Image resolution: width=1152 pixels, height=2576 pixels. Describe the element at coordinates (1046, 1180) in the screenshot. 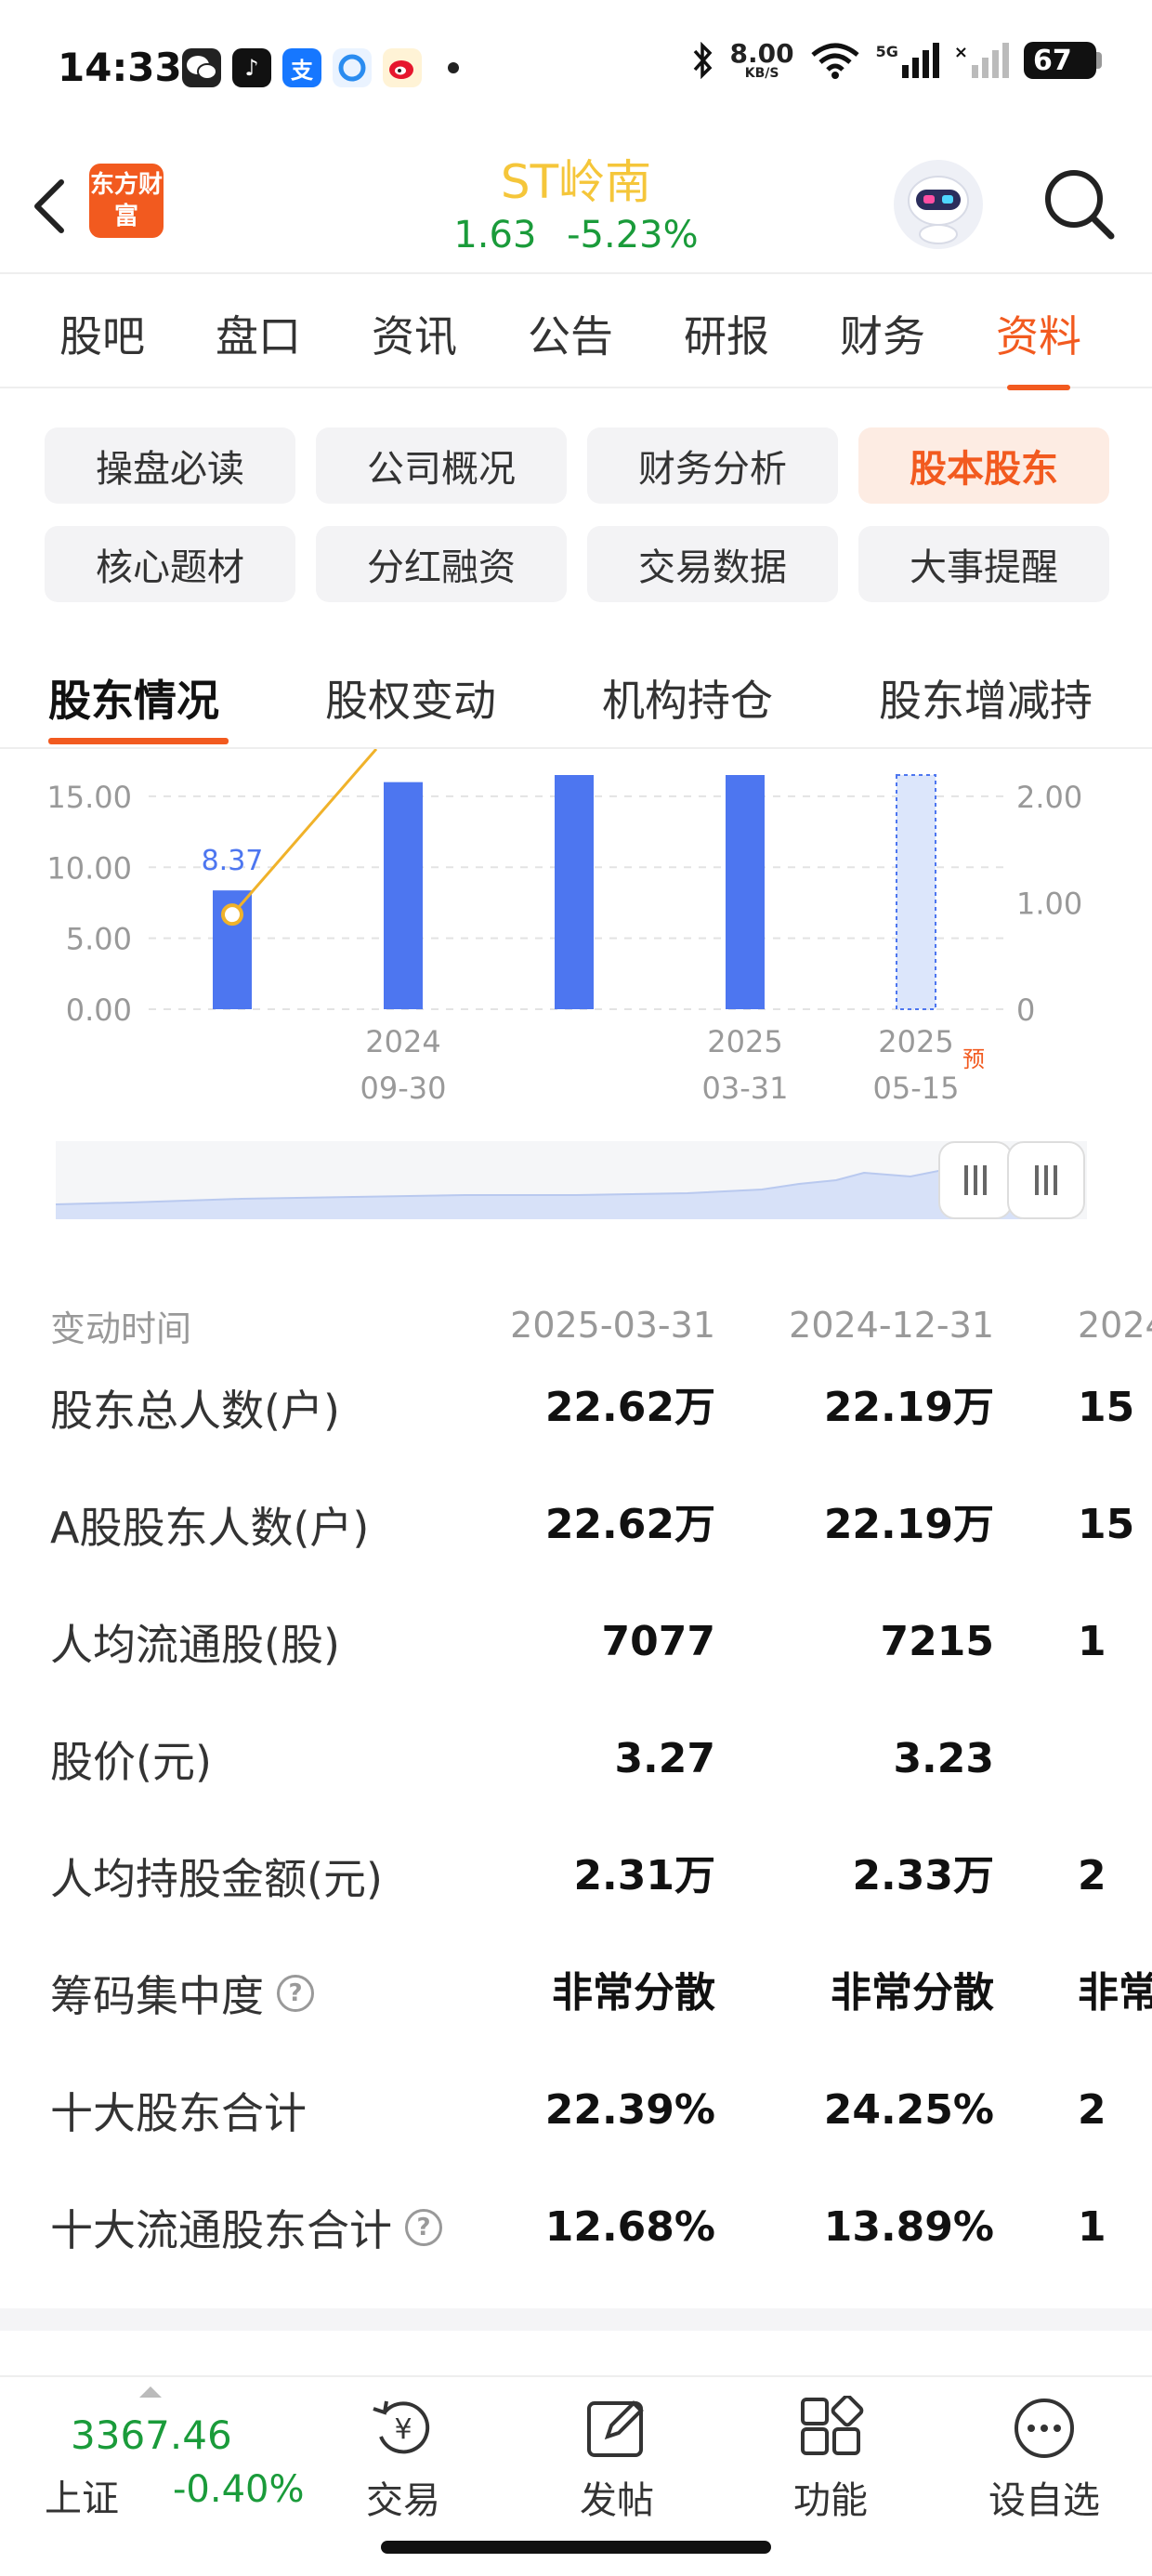

I see `range-handle-right` at that location.